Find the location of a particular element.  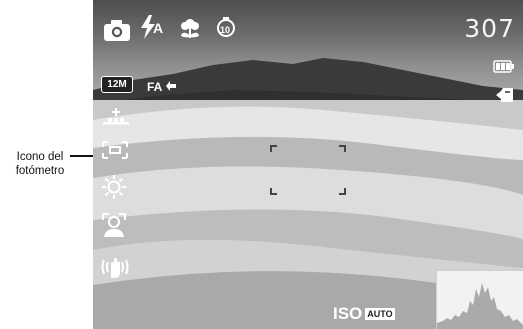

iso-label: ISO is located at coordinates (348, 313).